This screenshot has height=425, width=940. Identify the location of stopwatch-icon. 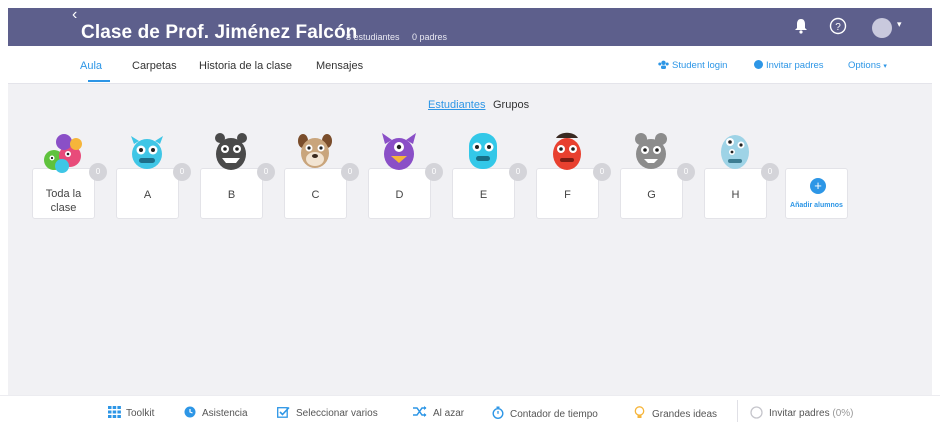
(498, 413).